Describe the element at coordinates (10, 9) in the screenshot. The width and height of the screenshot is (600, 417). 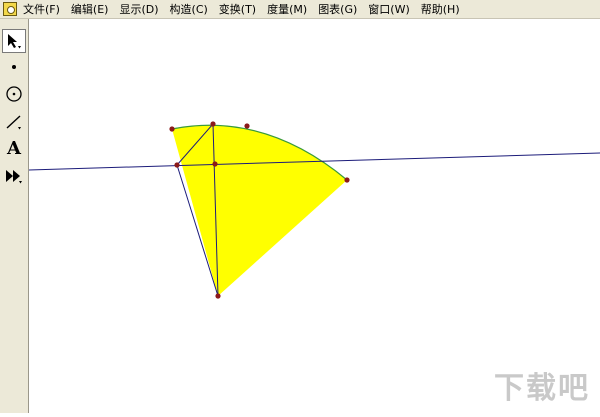
I see `sketchpad-app-icon` at that location.